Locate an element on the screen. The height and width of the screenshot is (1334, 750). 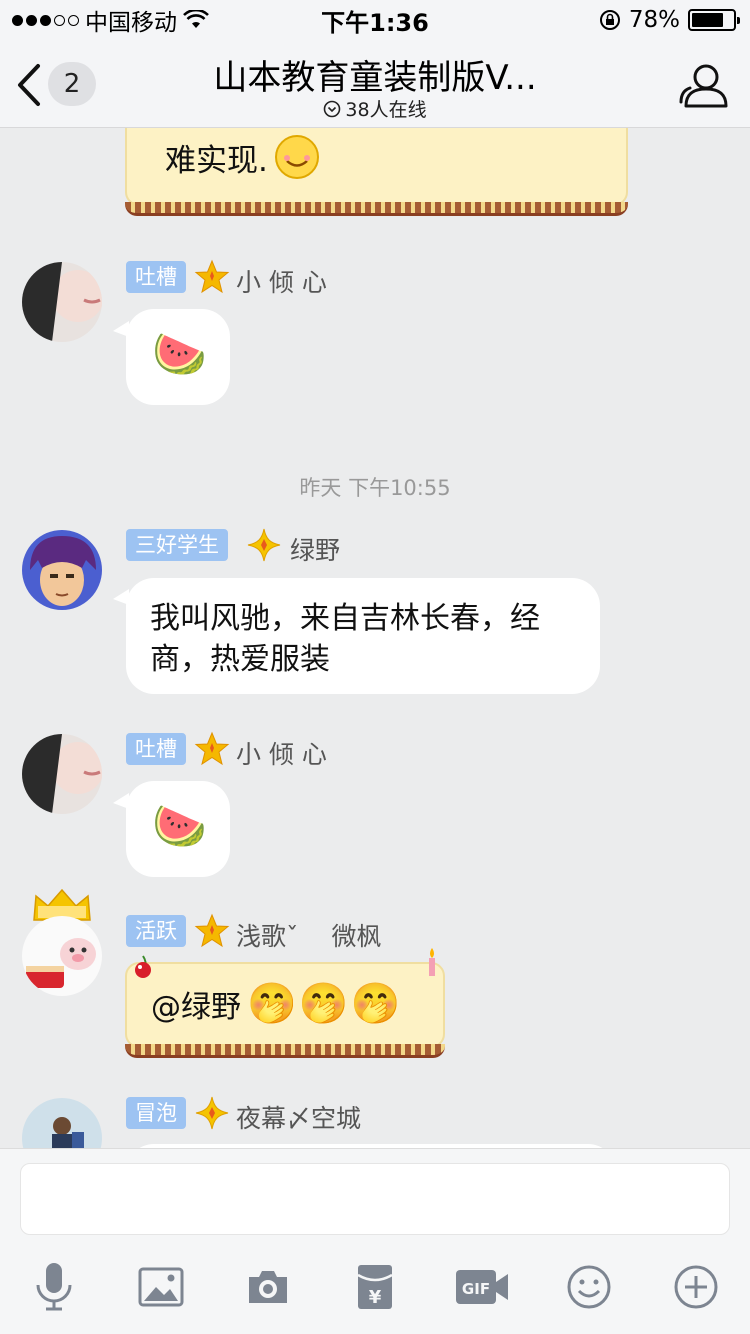
input-toolbar: ¥ GIF is located at coordinates (375, 1287).